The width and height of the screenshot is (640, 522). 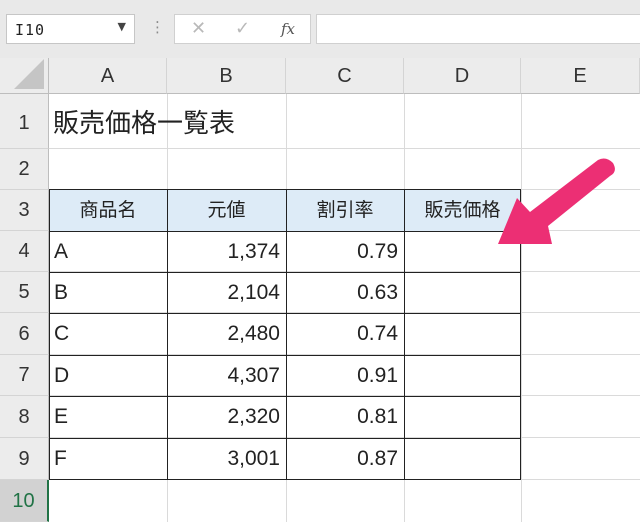 I want to click on pointer-arrow-shape, so click(x=556, y=201).